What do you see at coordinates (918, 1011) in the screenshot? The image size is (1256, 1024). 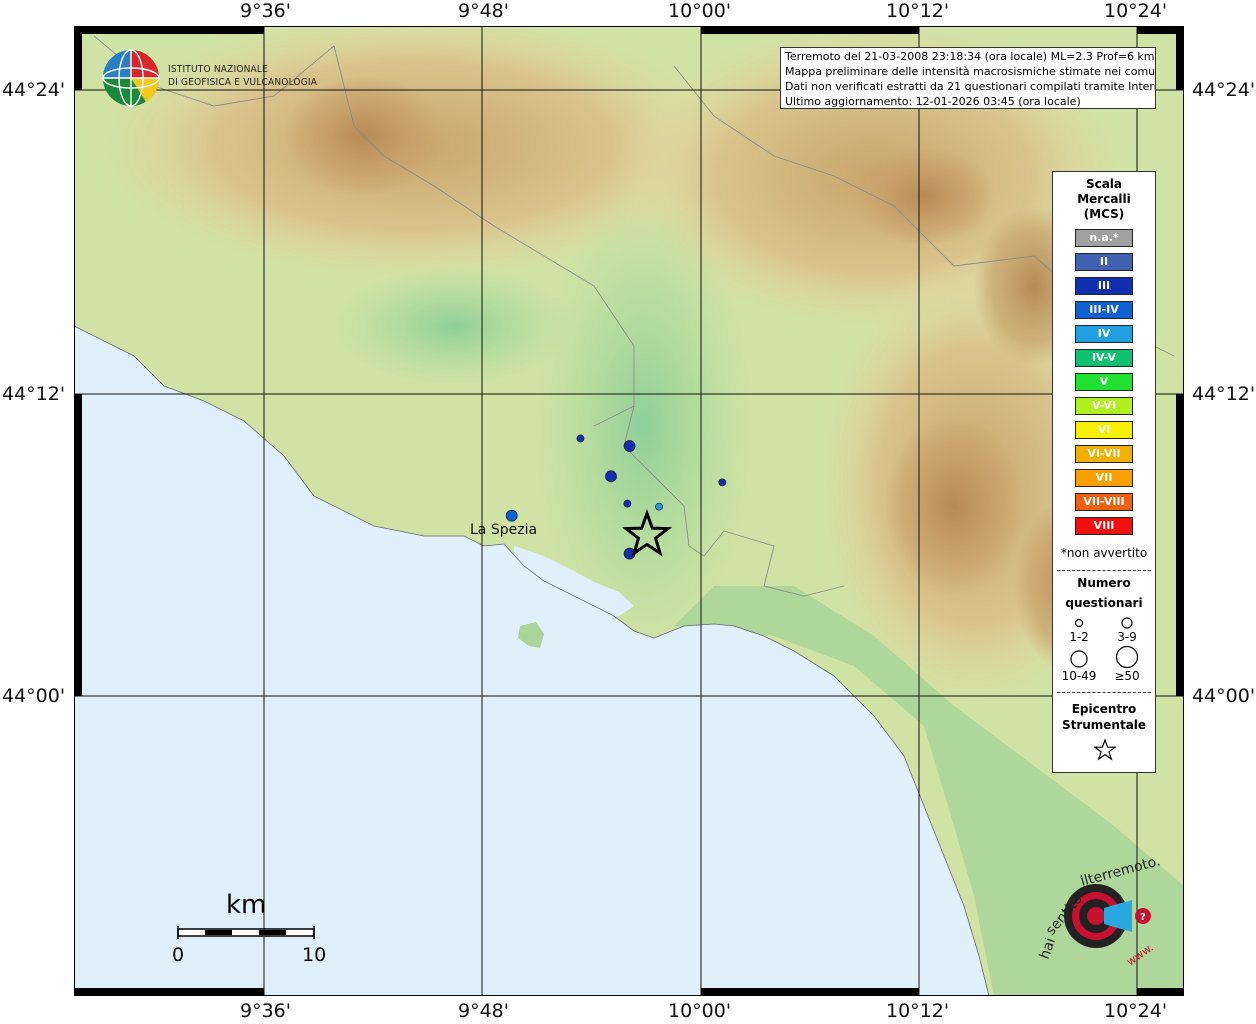 I see `lon-label-bottom-4: 10°12'` at bounding box center [918, 1011].